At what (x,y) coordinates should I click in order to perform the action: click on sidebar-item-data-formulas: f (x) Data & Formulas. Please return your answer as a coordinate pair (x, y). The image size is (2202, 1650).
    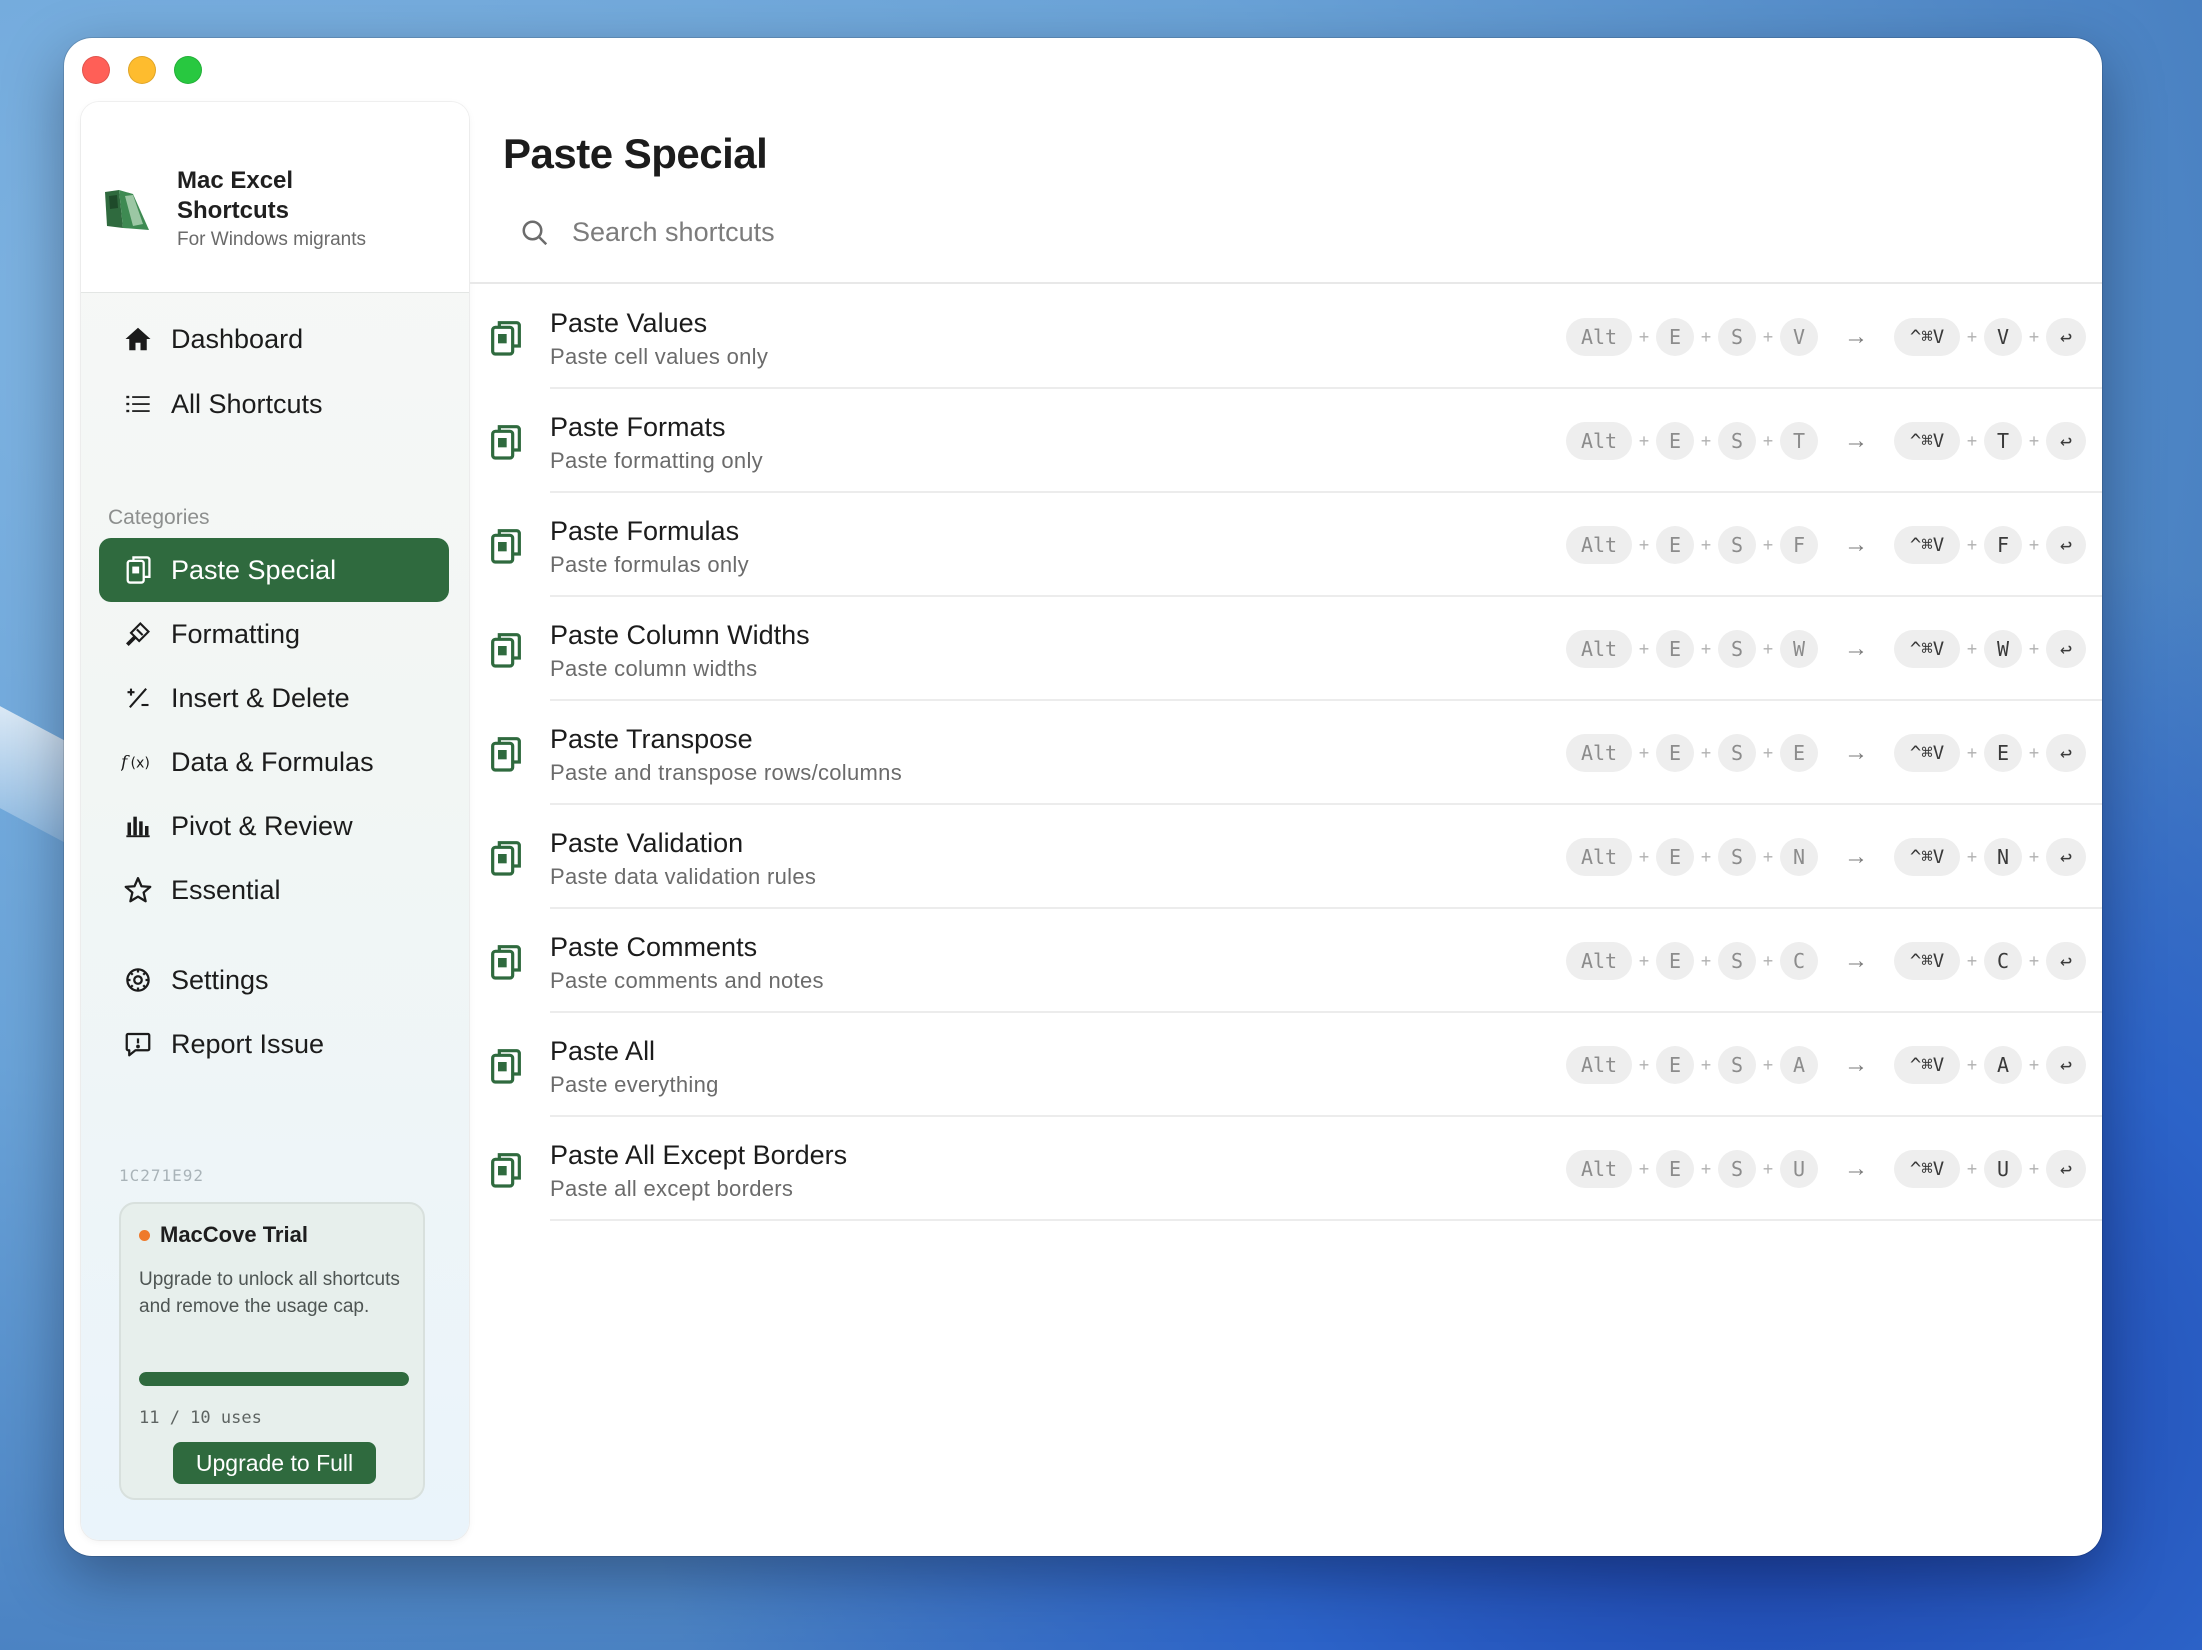
    Looking at the image, I should click on (274, 762).